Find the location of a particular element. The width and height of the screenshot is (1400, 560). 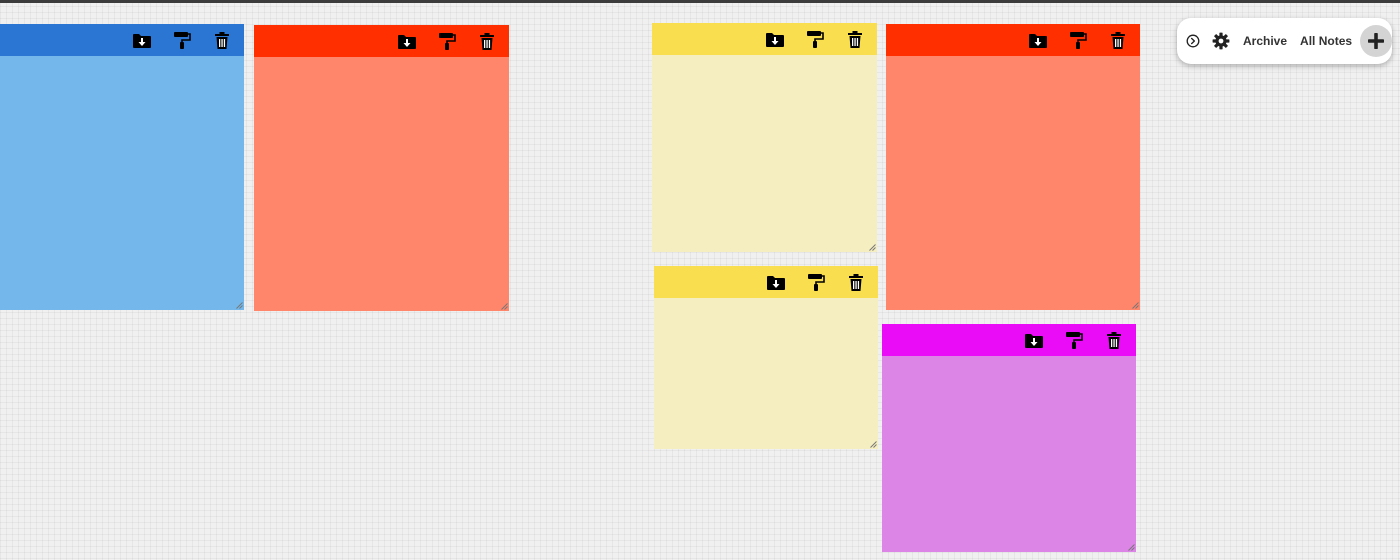

plus-icon is located at coordinates (1376, 41).